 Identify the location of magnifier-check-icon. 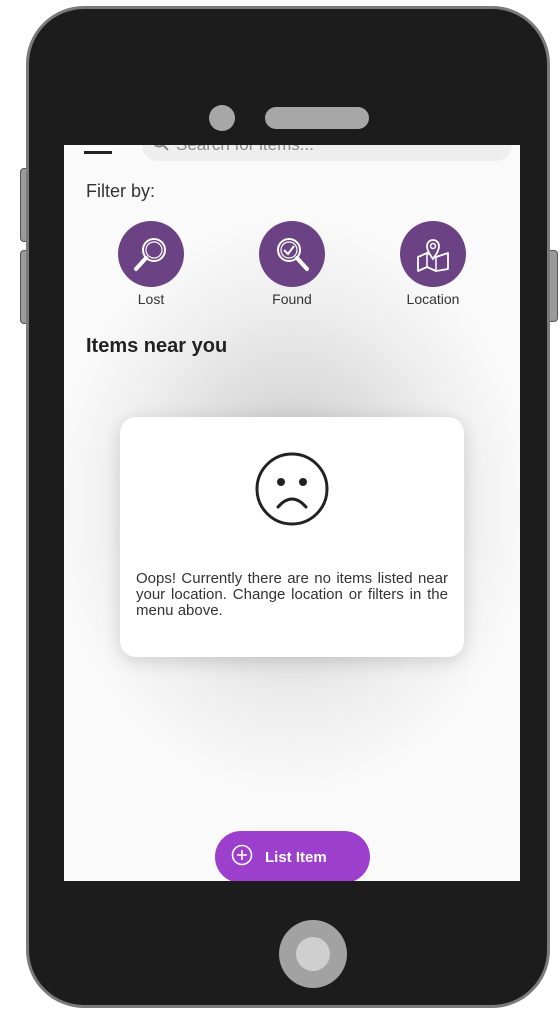
(292, 254).